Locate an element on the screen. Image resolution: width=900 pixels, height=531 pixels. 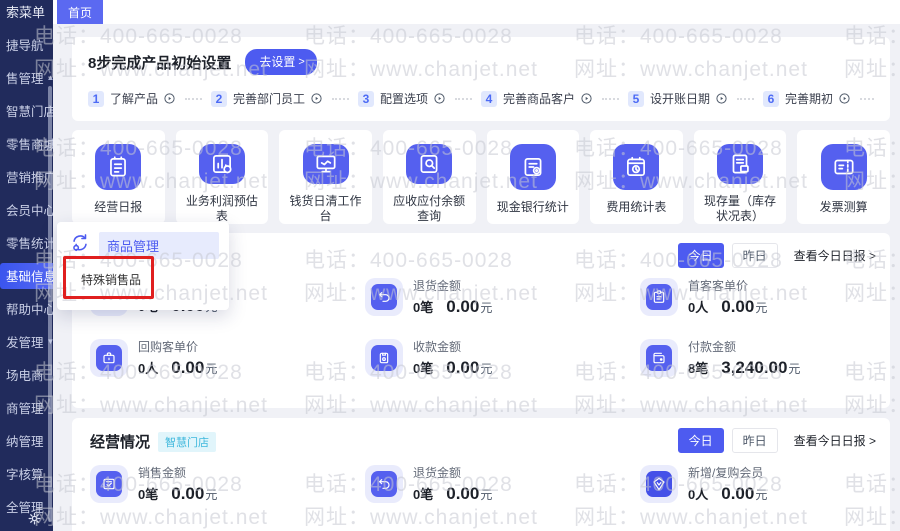
tab-strip: 首页 is located at coordinates (476, 12).